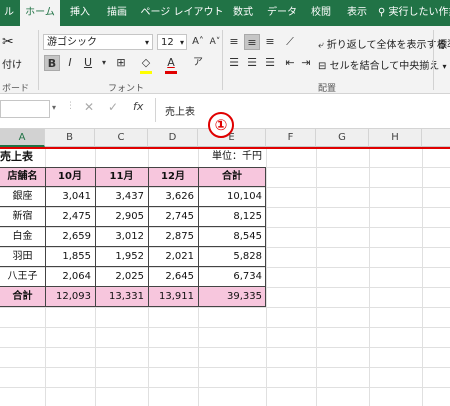 The height and width of the screenshot is (406, 450). I want to click on cut-icon: ✂, so click(8, 42).